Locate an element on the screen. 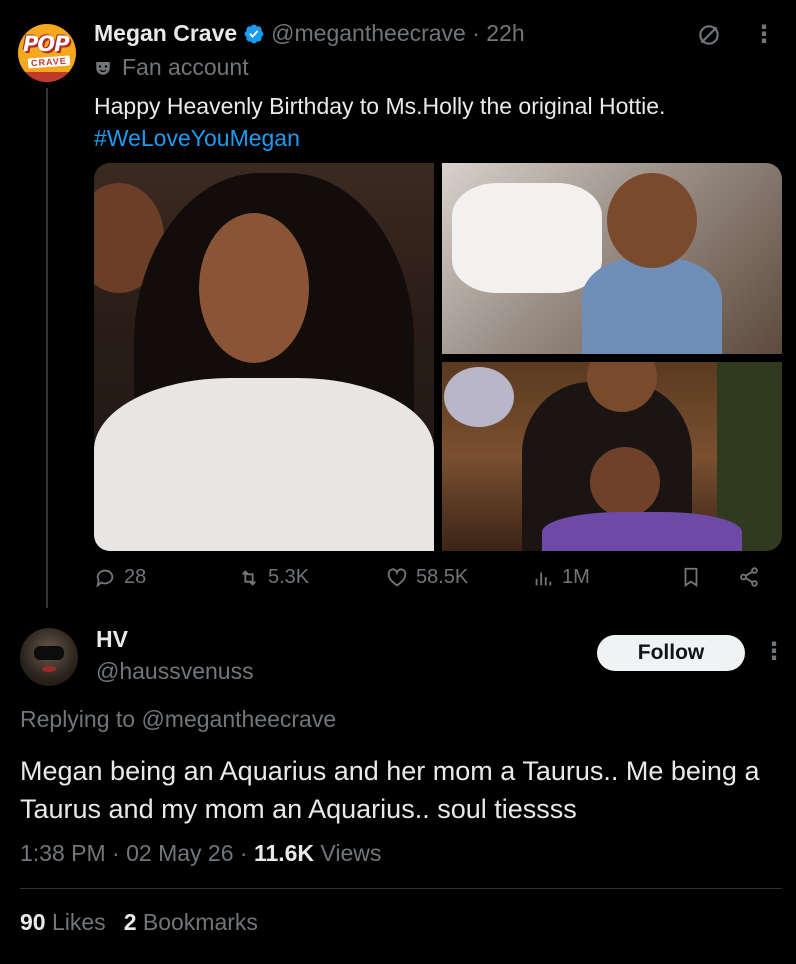 This screenshot has height=964, width=796. repost-button: 5.3K is located at coordinates (273, 577).